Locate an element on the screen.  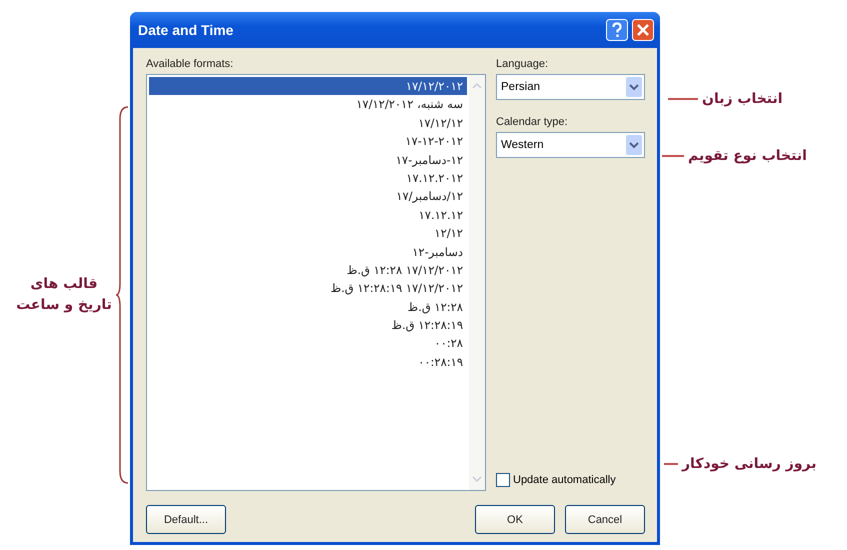
window-title: Date and Time is located at coordinates (186, 30).